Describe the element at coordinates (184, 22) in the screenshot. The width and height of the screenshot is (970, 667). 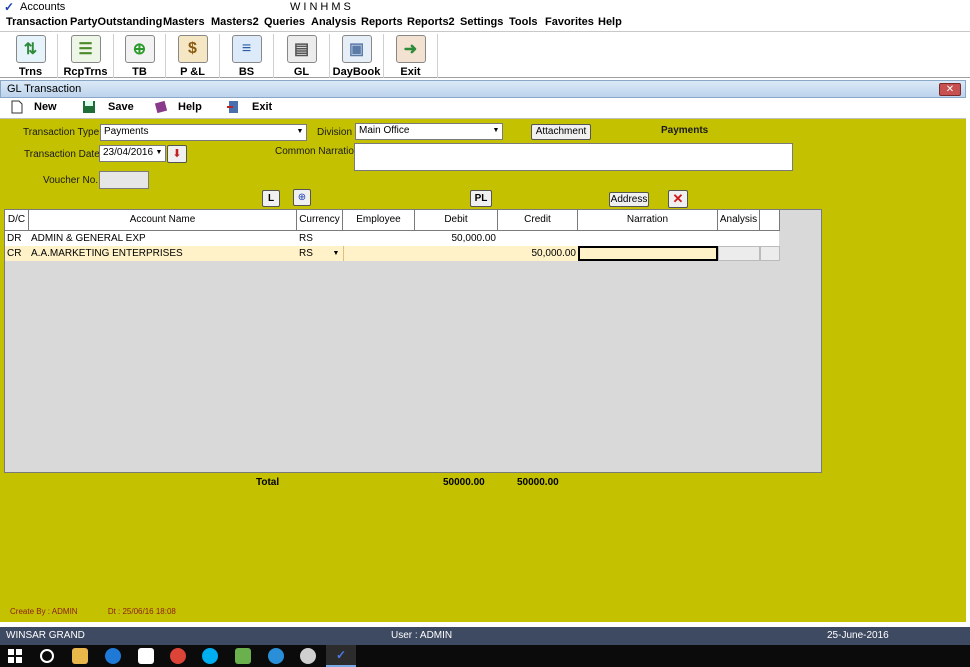
I see `menu-masters: Masters` at that location.